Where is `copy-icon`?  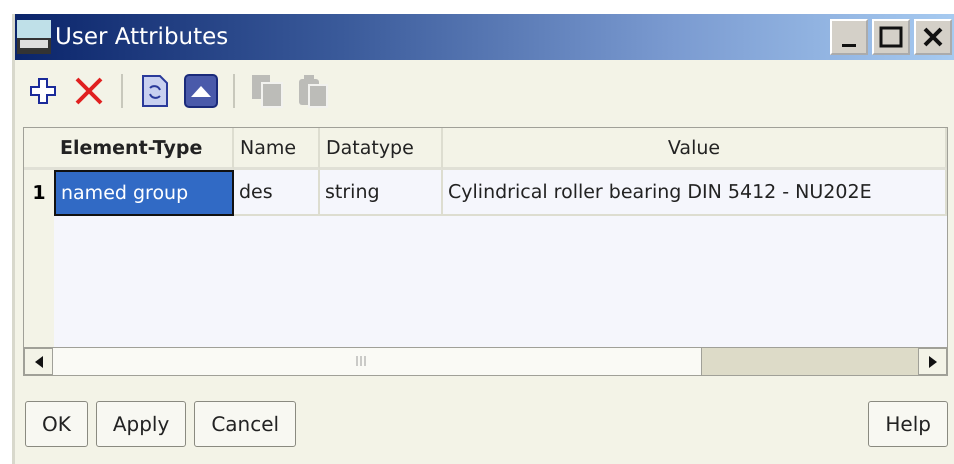
copy-icon is located at coordinates (267, 91).